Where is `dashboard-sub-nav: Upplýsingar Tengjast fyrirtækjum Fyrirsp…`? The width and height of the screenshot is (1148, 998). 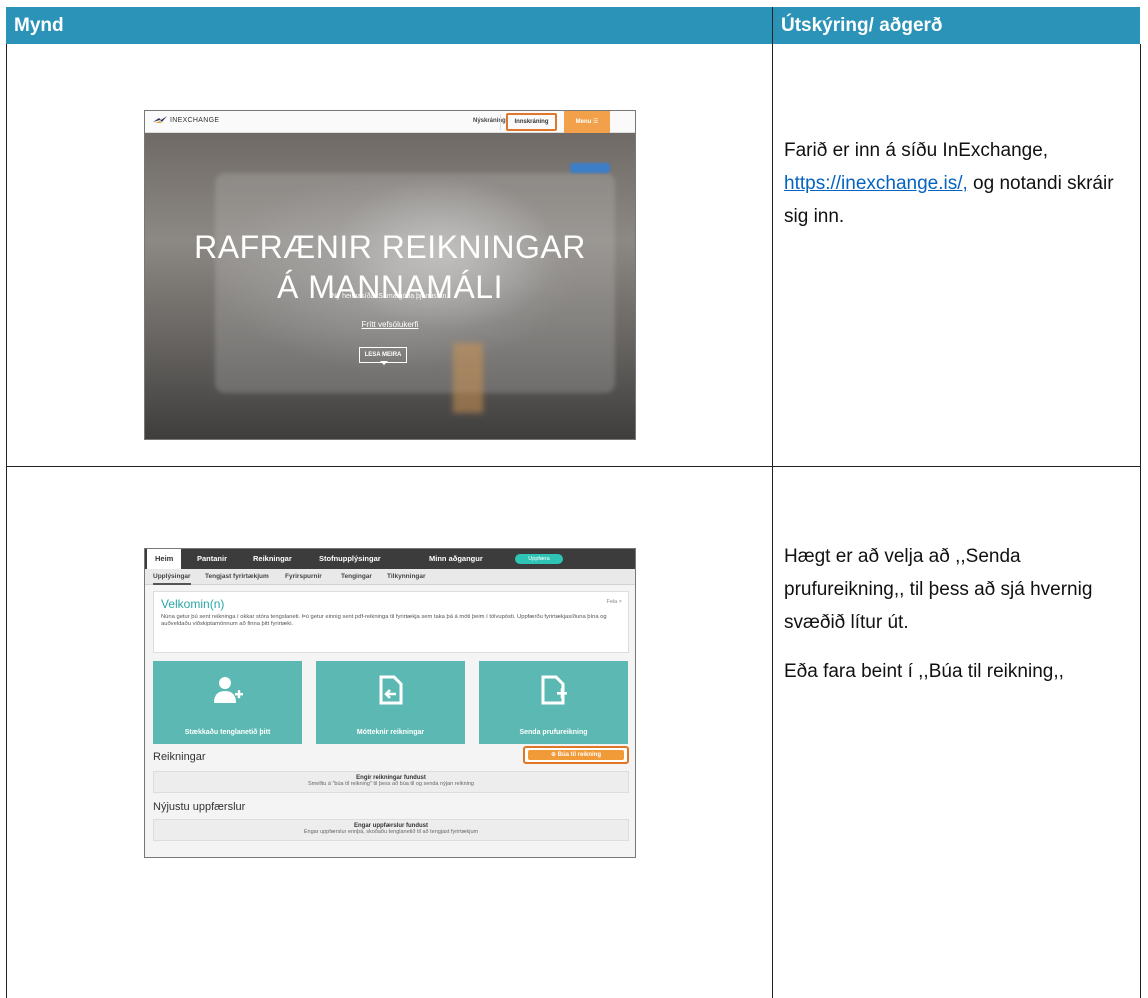 dashboard-sub-nav: Upplýsingar Tengjast fyrirtækjum Fyrirsp… is located at coordinates (390, 577).